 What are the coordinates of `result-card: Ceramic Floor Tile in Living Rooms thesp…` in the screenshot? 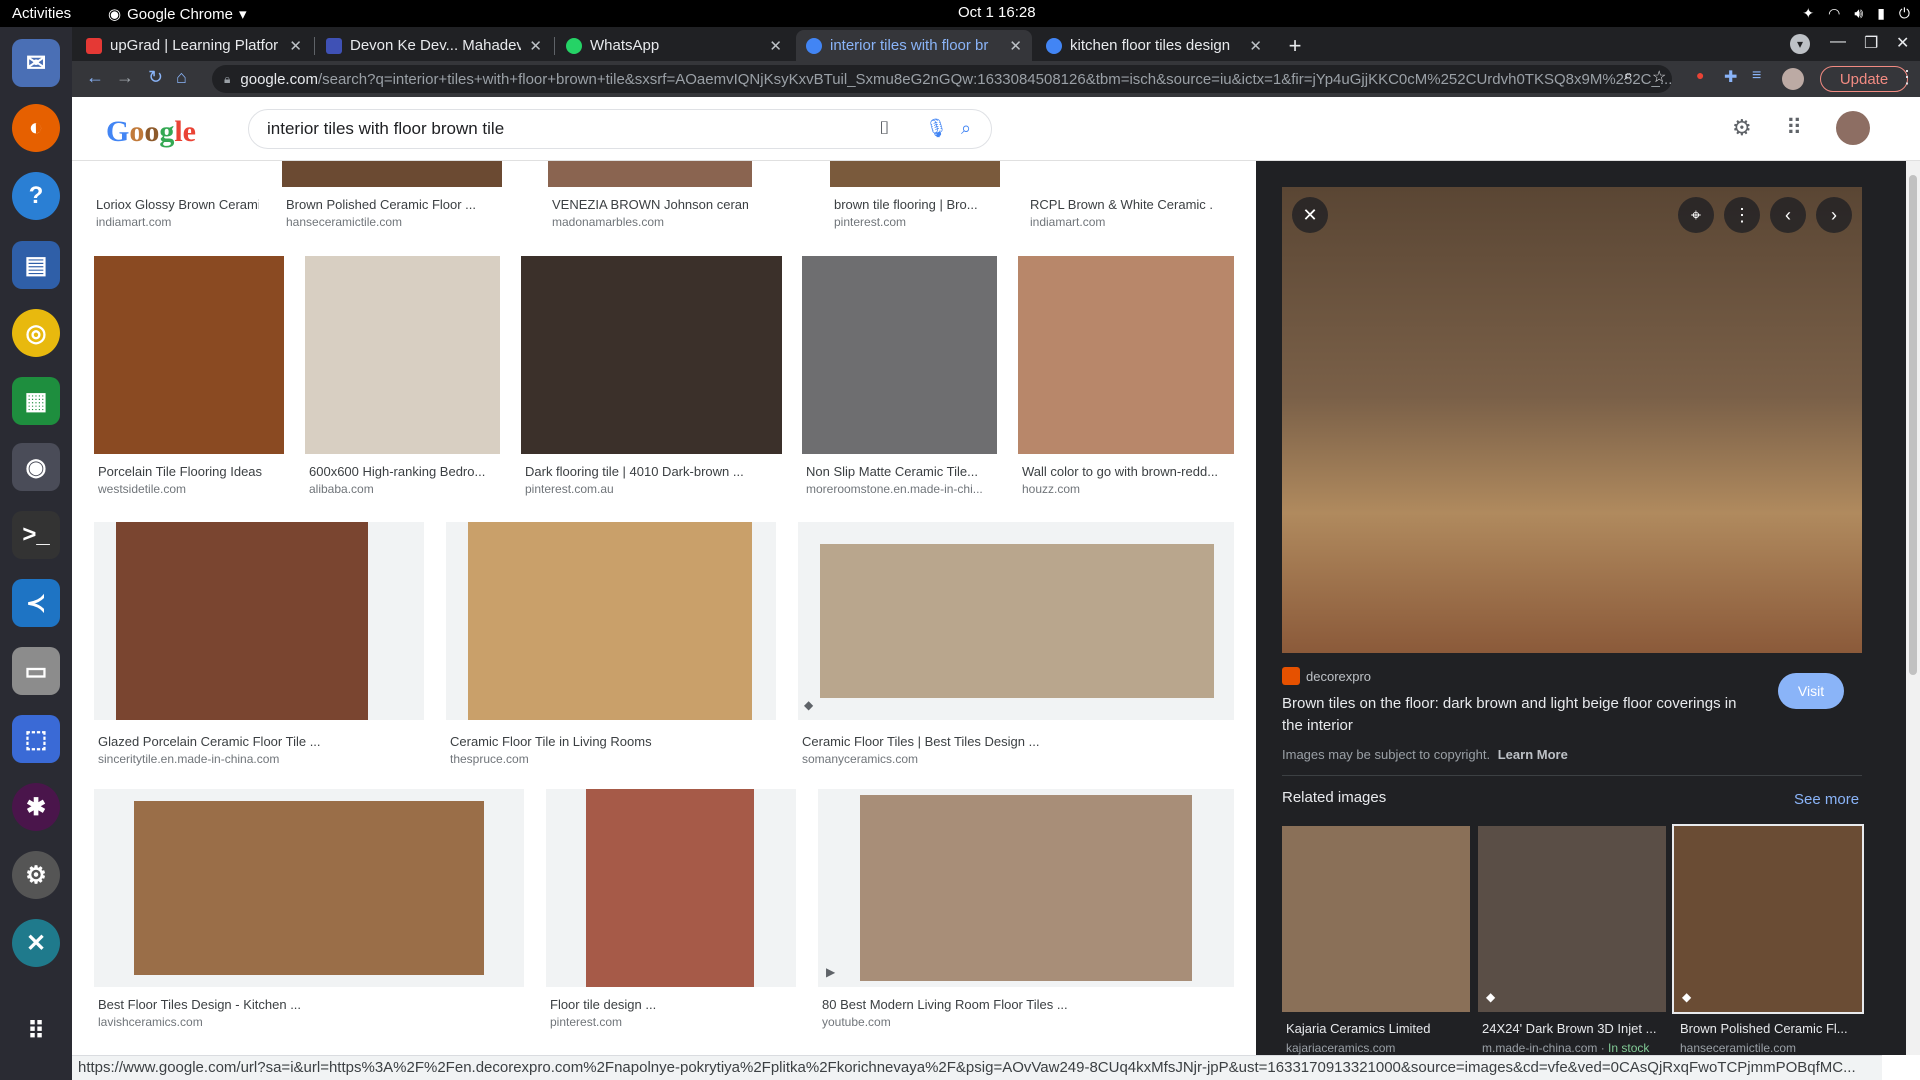 It's located at (611, 647).